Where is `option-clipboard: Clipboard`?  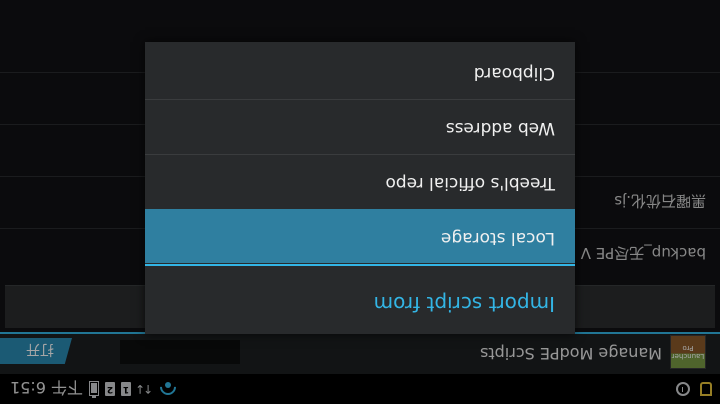 option-clipboard: Clipboard is located at coordinates (360, 71).